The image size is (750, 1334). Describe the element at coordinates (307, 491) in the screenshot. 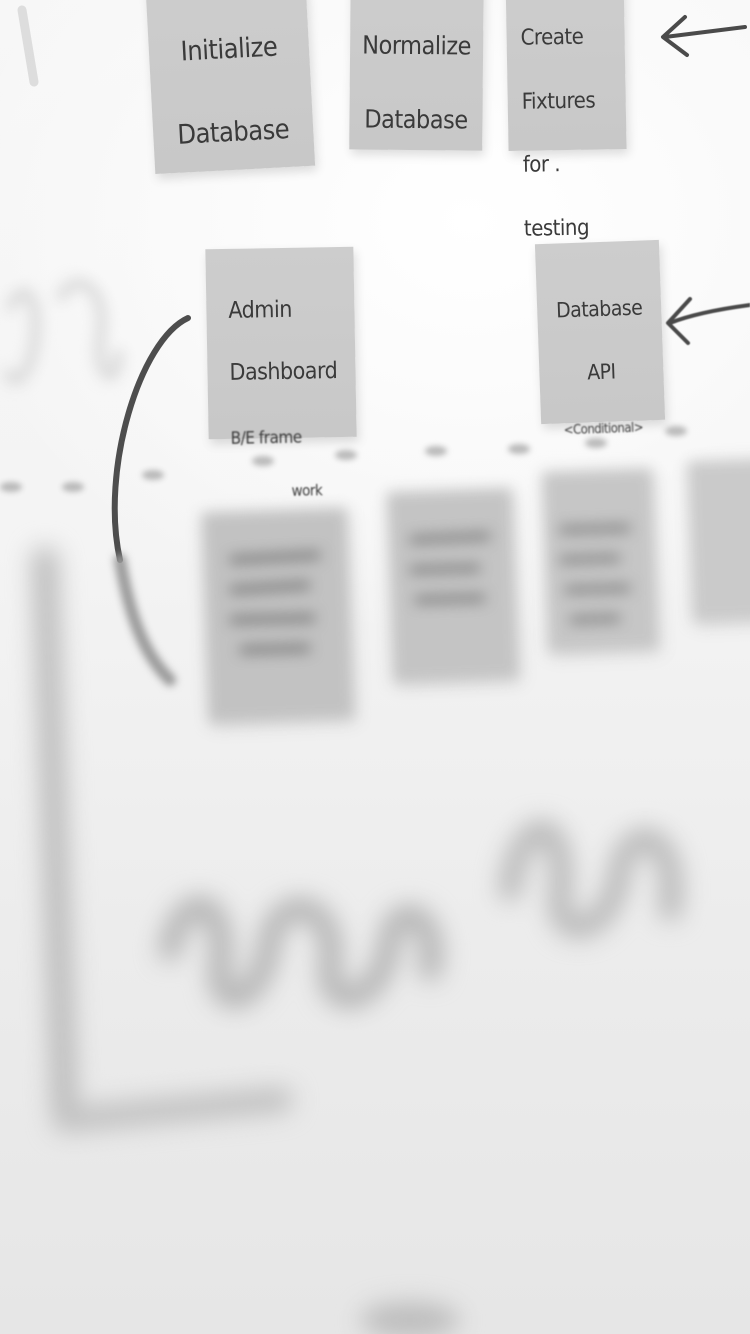

I see `note-line: work` at that location.